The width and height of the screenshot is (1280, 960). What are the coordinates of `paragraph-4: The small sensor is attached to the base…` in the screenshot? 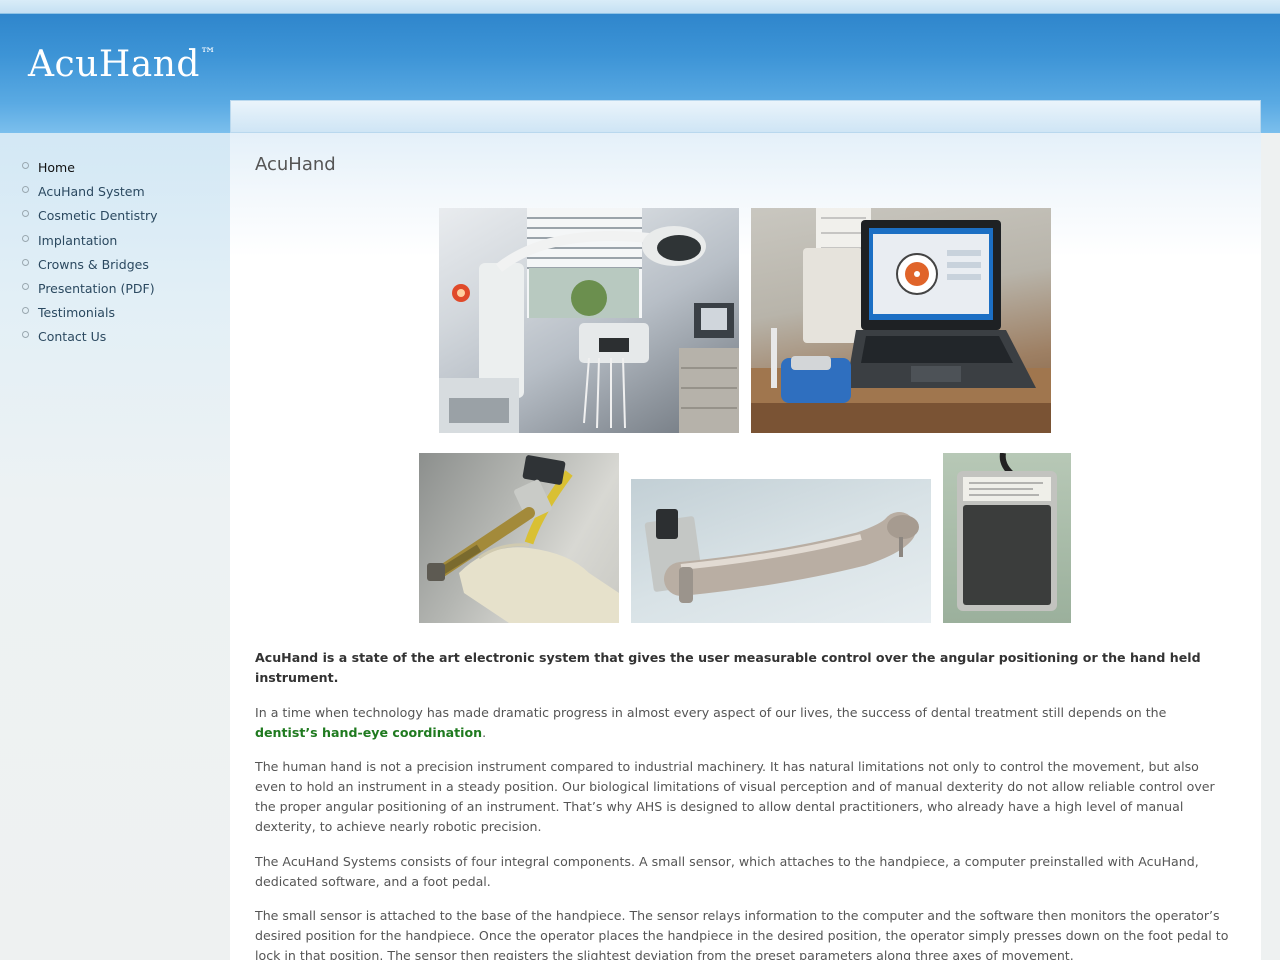 It's located at (742, 934).